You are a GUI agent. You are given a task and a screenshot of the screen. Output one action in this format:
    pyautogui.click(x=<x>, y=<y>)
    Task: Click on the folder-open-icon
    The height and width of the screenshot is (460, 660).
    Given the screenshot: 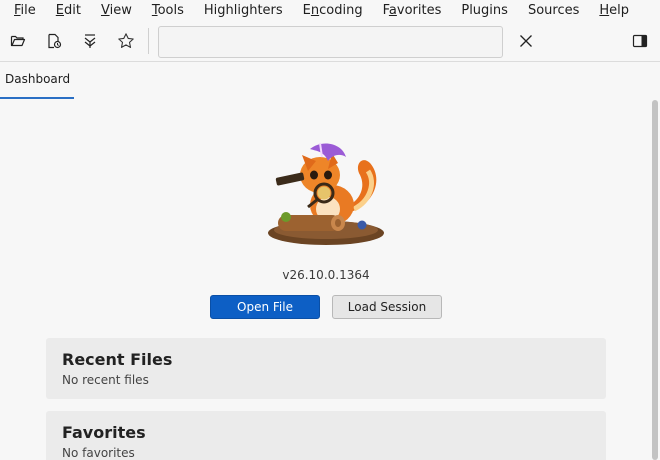 What is the action you would take?
    pyautogui.click(x=18, y=41)
    